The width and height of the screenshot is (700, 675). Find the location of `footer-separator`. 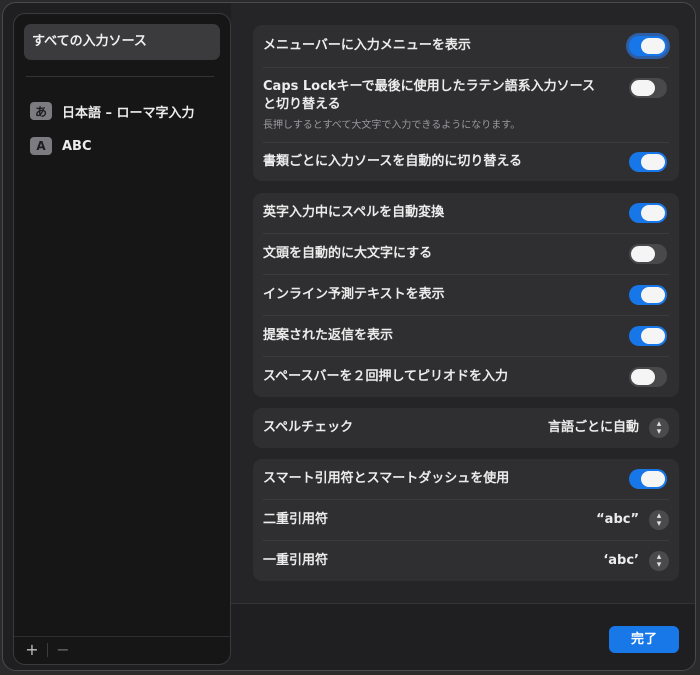

footer-separator is located at coordinates (47, 650).